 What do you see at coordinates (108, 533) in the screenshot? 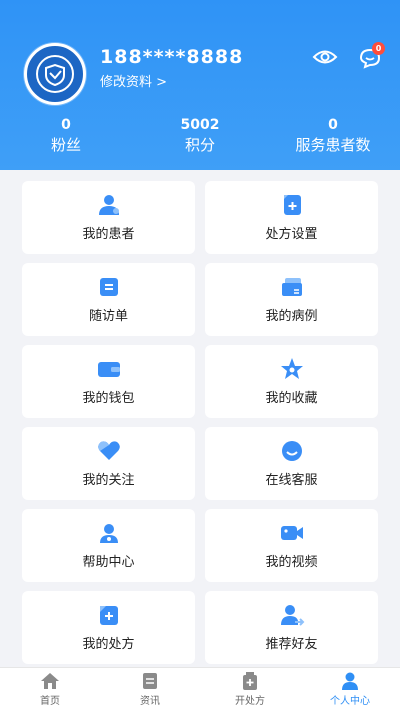
I see `help-center-icon` at bounding box center [108, 533].